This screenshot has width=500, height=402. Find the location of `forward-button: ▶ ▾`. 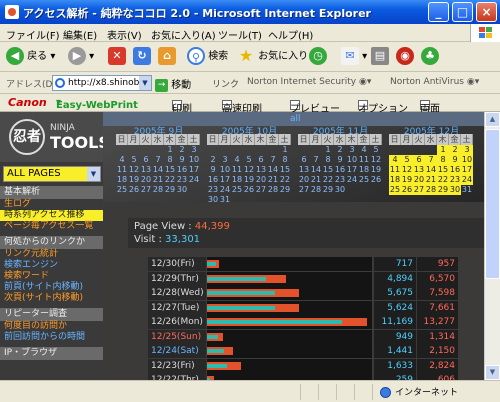

forward-button: ▶ ▾ is located at coordinates (81, 57).